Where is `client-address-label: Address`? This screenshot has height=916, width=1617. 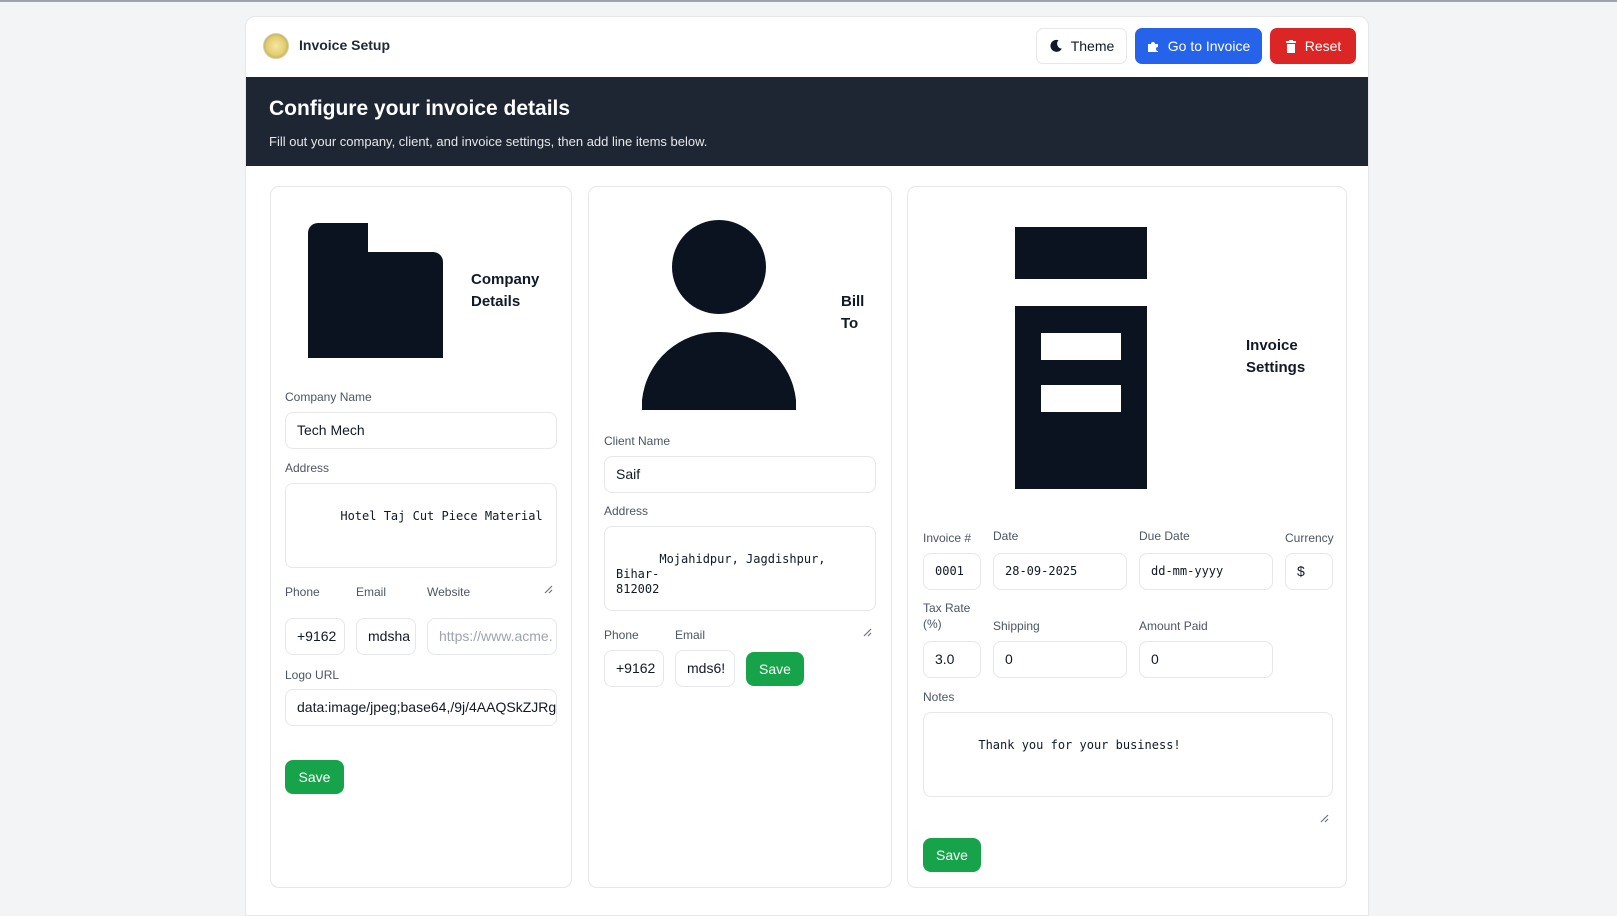
client-address-label: Address is located at coordinates (626, 511).